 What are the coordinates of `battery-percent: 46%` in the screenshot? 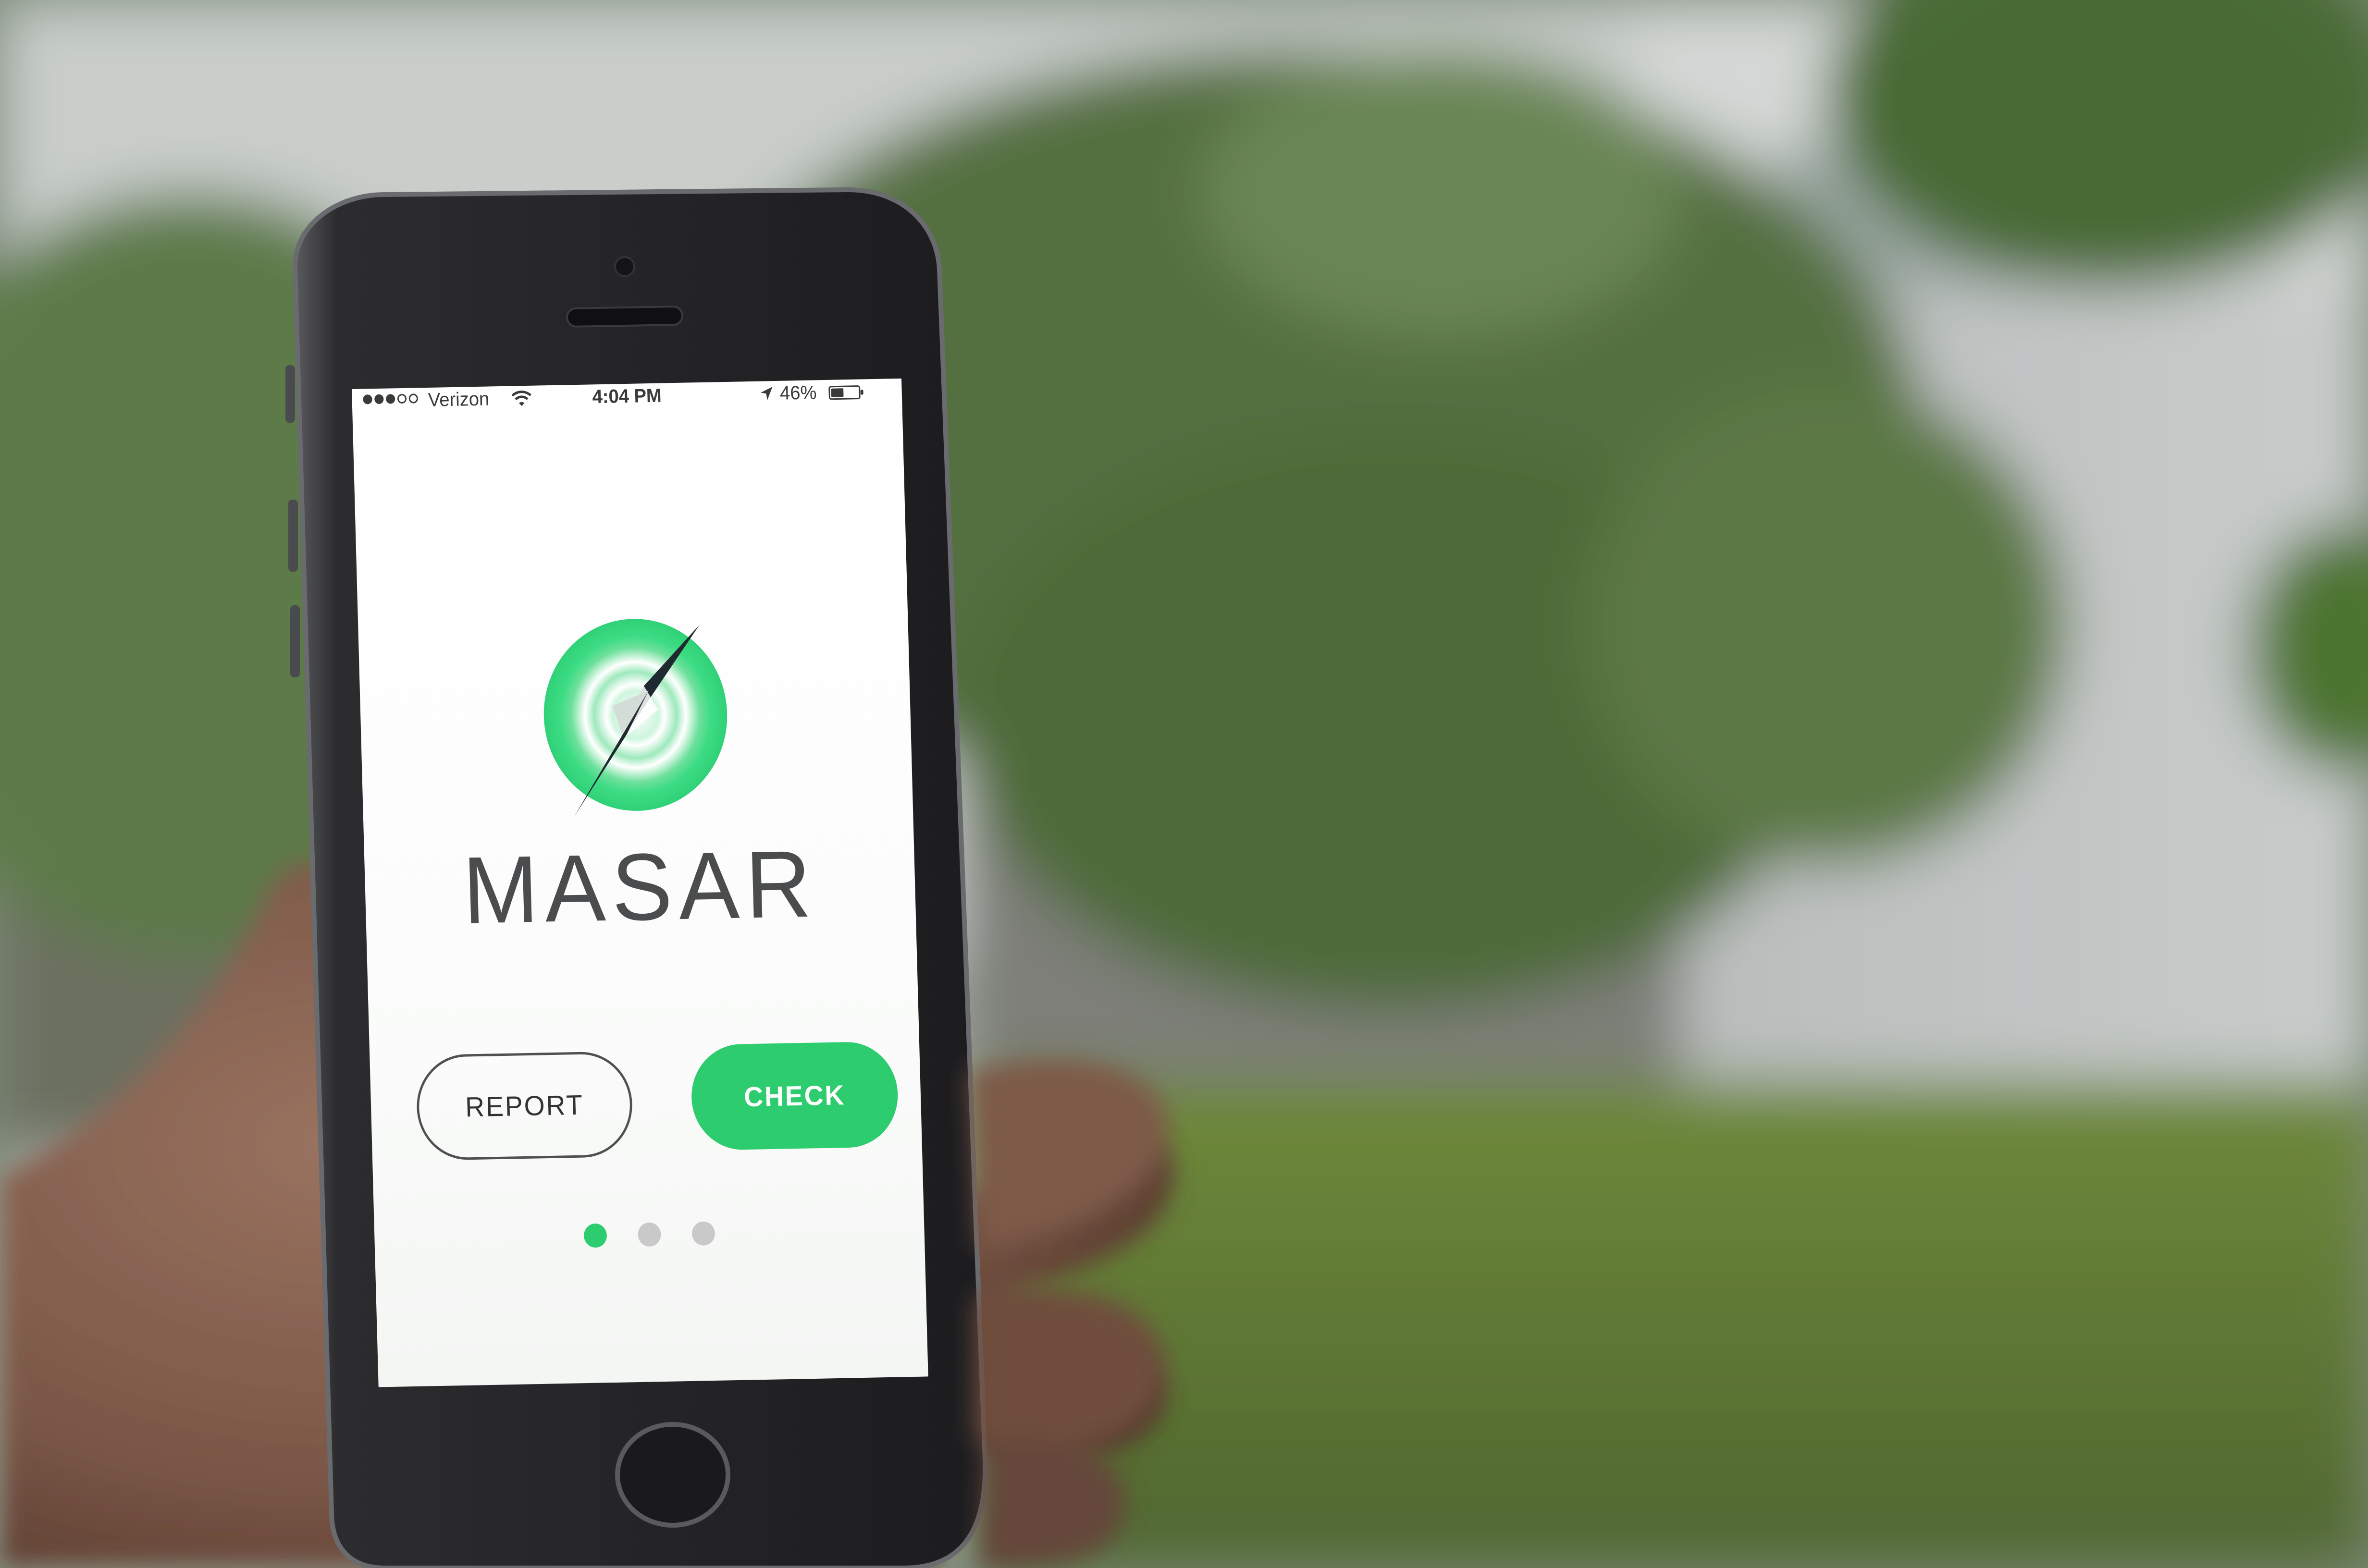 It's located at (798, 393).